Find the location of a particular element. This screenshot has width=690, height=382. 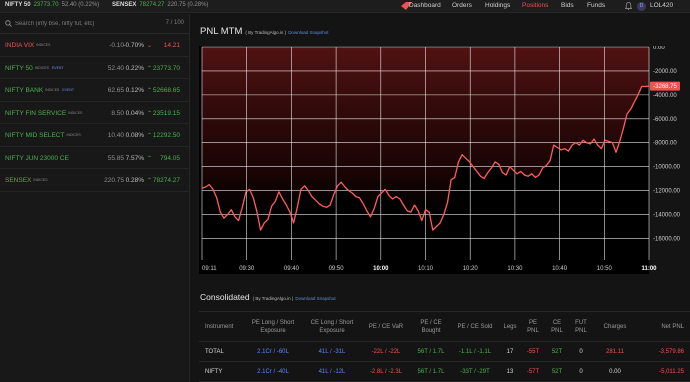

instrument-change-pct: 0.08% is located at coordinates (134, 135).